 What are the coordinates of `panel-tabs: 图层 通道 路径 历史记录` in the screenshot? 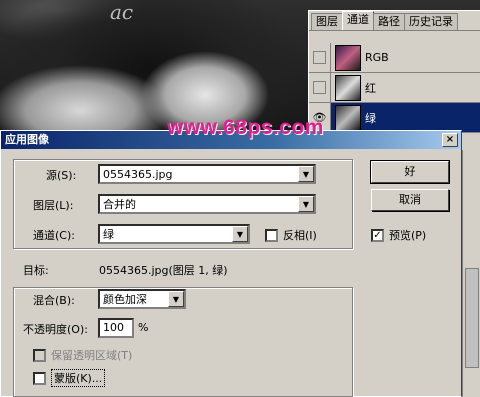 It's located at (394, 21).